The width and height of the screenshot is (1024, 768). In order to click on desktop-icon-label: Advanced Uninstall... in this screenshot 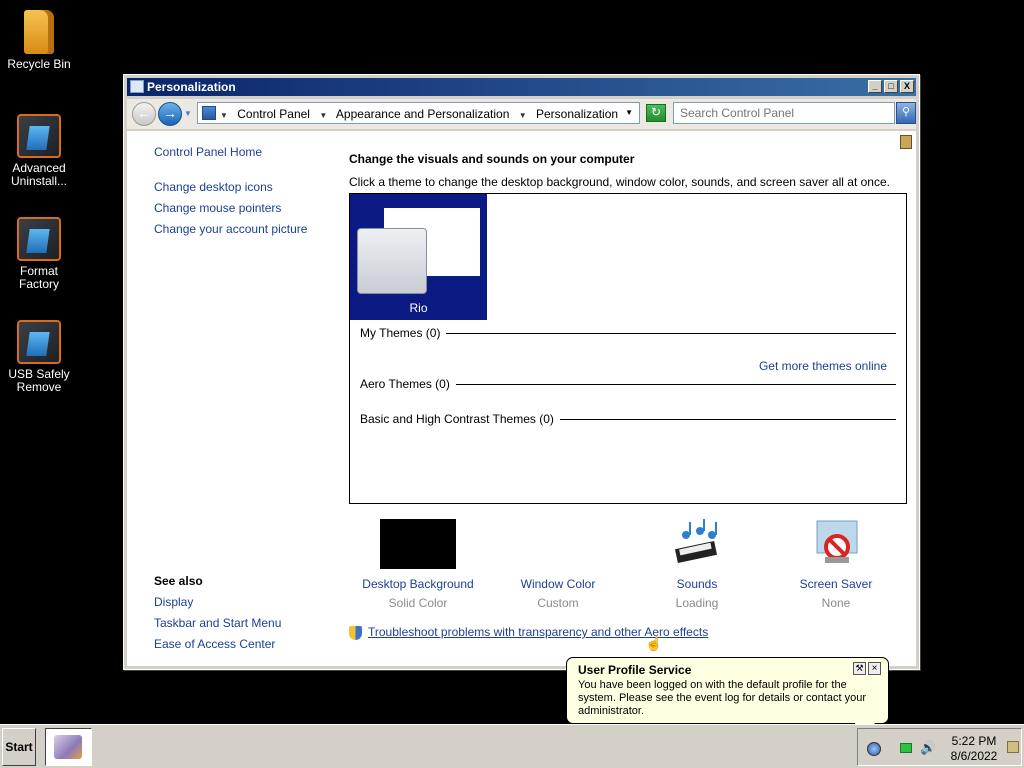, I will do `click(39, 174)`.